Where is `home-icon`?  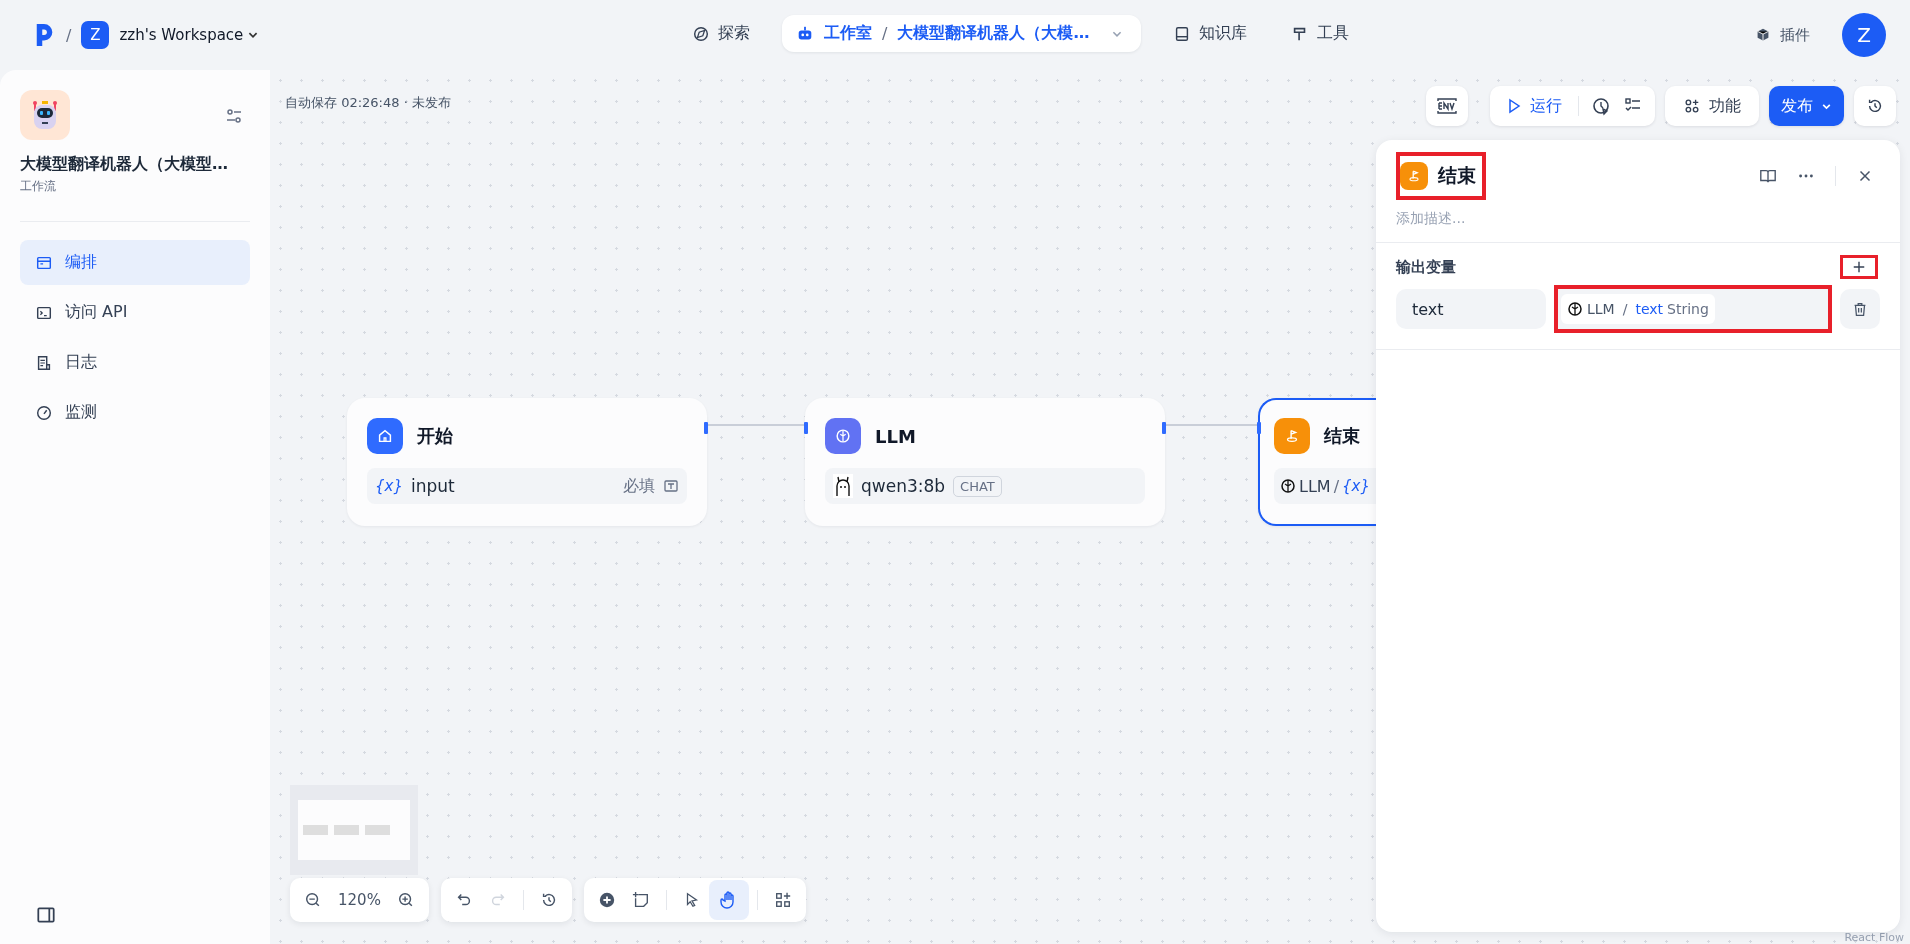 home-icon is located at coordinates (385, 436).